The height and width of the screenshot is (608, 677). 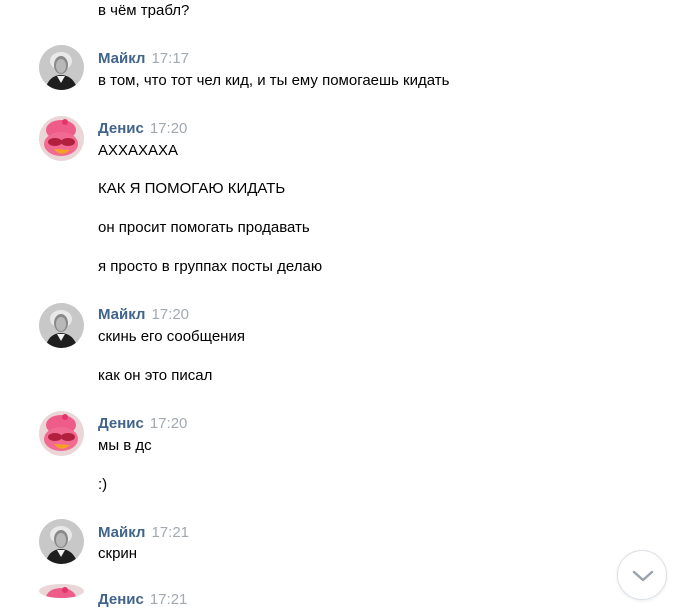 I want to click on message-text: мы в дс, so click(x=125, y=445).